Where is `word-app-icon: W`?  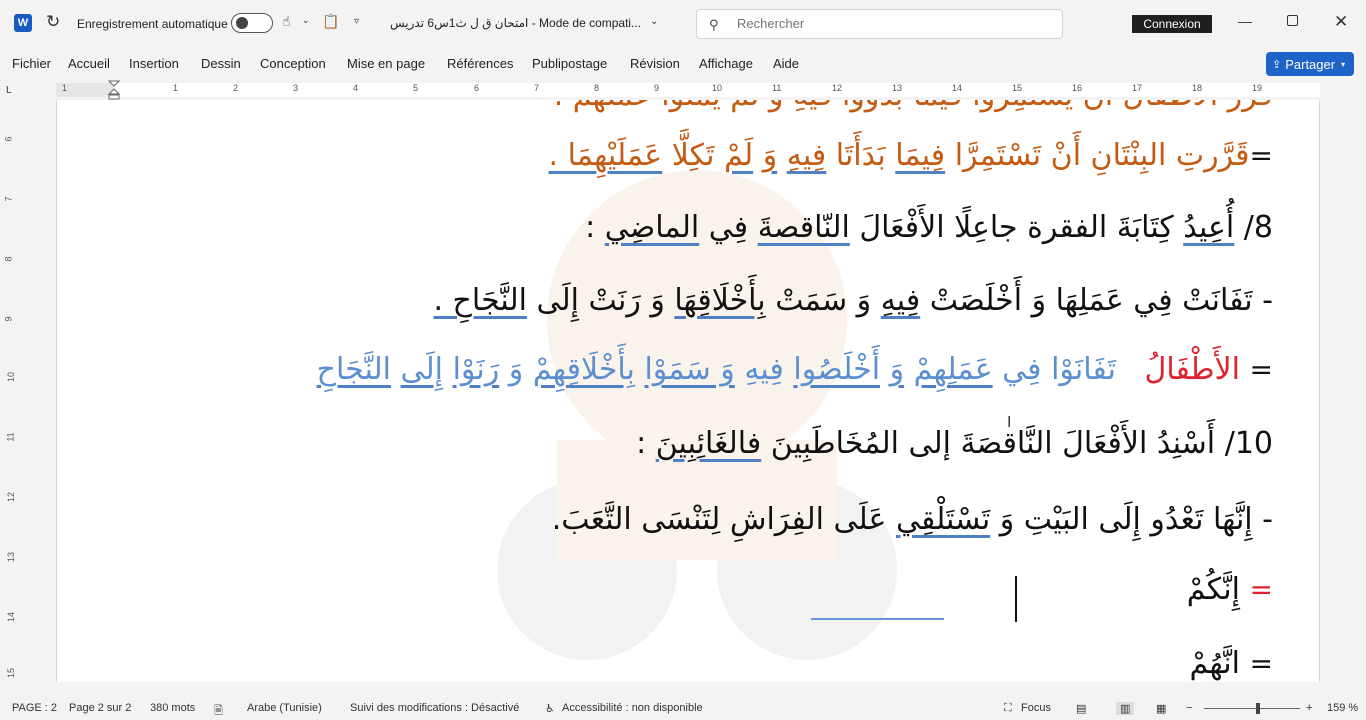
word-app-icon: W is located at coordinates (23, 23).